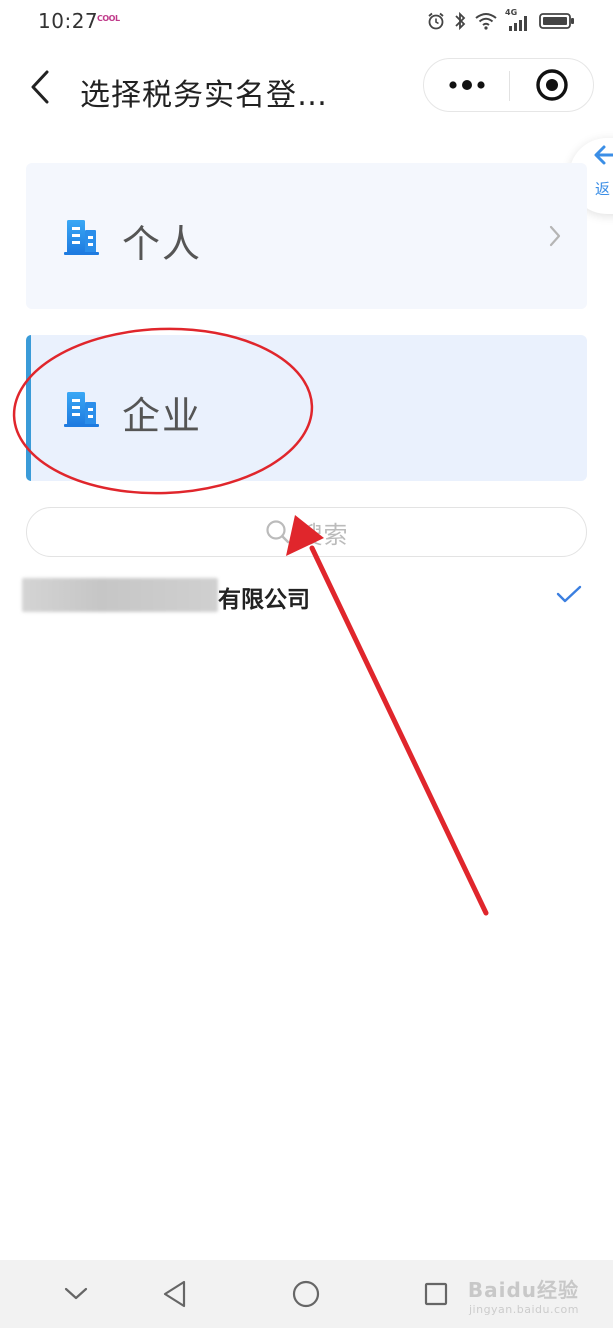 The width and height of the screenshot is (613, 1328). What do you see at coordinates (306, 22) in the screenshot?
I see `status-bar: 10:27 COOL 4G` at bounding box center [306, 22].